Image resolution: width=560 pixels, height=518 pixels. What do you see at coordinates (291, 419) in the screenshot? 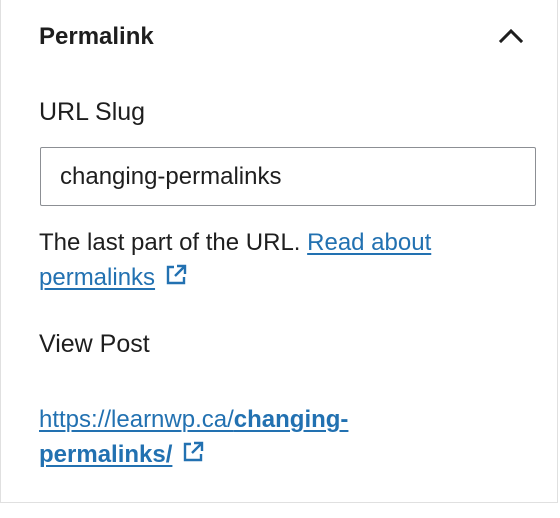
I see `url-slug-part1: changing-` at bounding box center [291, 419].